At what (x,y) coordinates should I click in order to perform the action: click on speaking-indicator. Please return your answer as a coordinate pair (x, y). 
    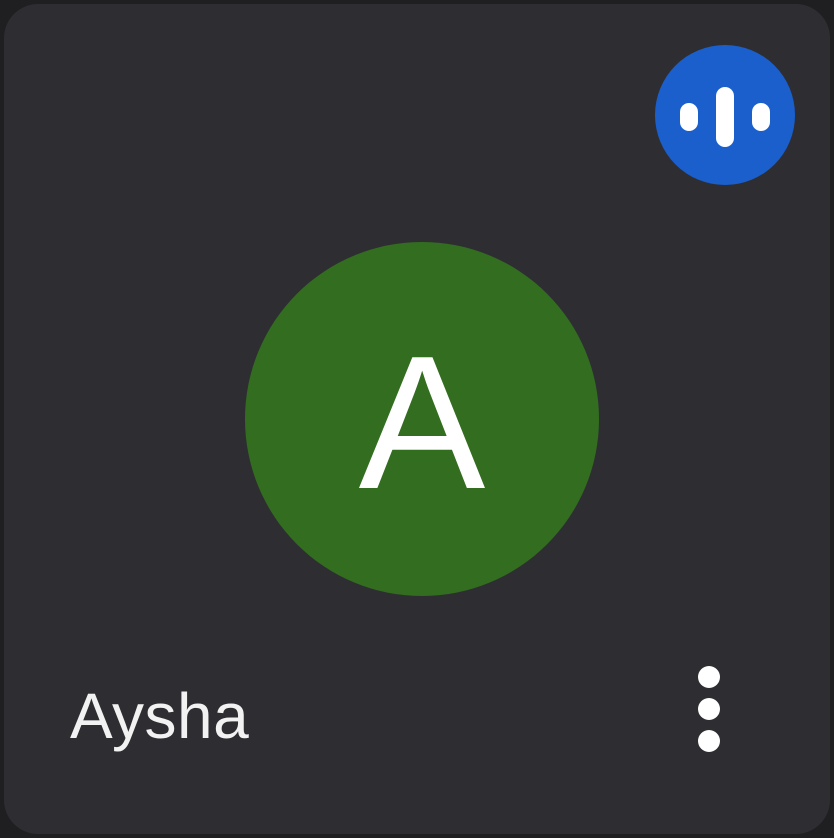
    Looking at the image, I should click on (725, 115).